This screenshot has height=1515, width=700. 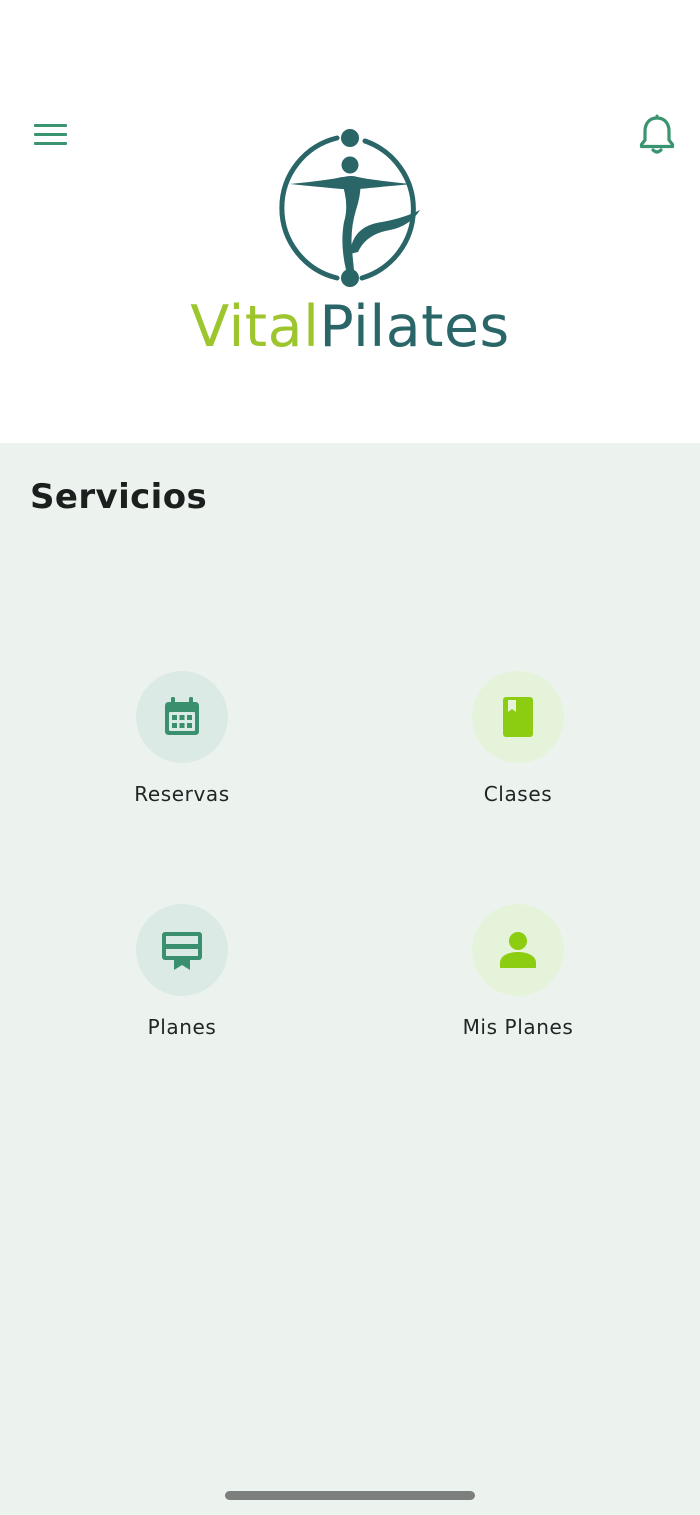 What do you see at coordinates (182, 794) in the screenshot?
I see `service-label: Reservas` at bounding box center [182, 794].